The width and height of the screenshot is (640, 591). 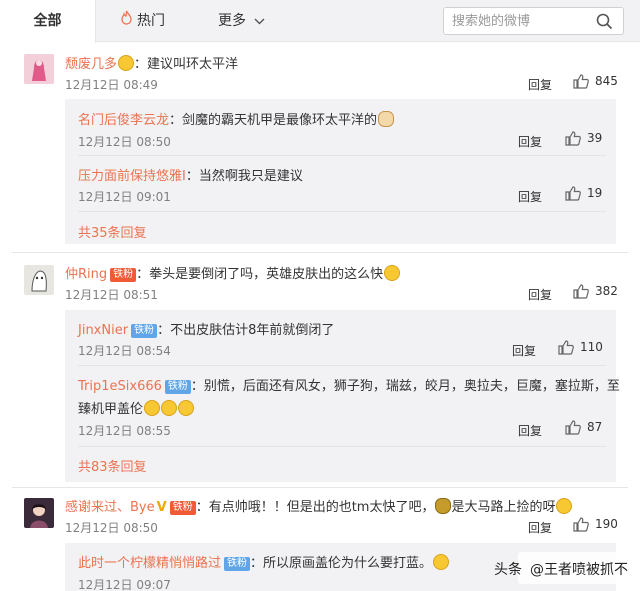 What do you see at coordinates (124, 197) in the screenshot?
I see `timestamp: 12月12日 09:01` at bounding box center [124, 197].